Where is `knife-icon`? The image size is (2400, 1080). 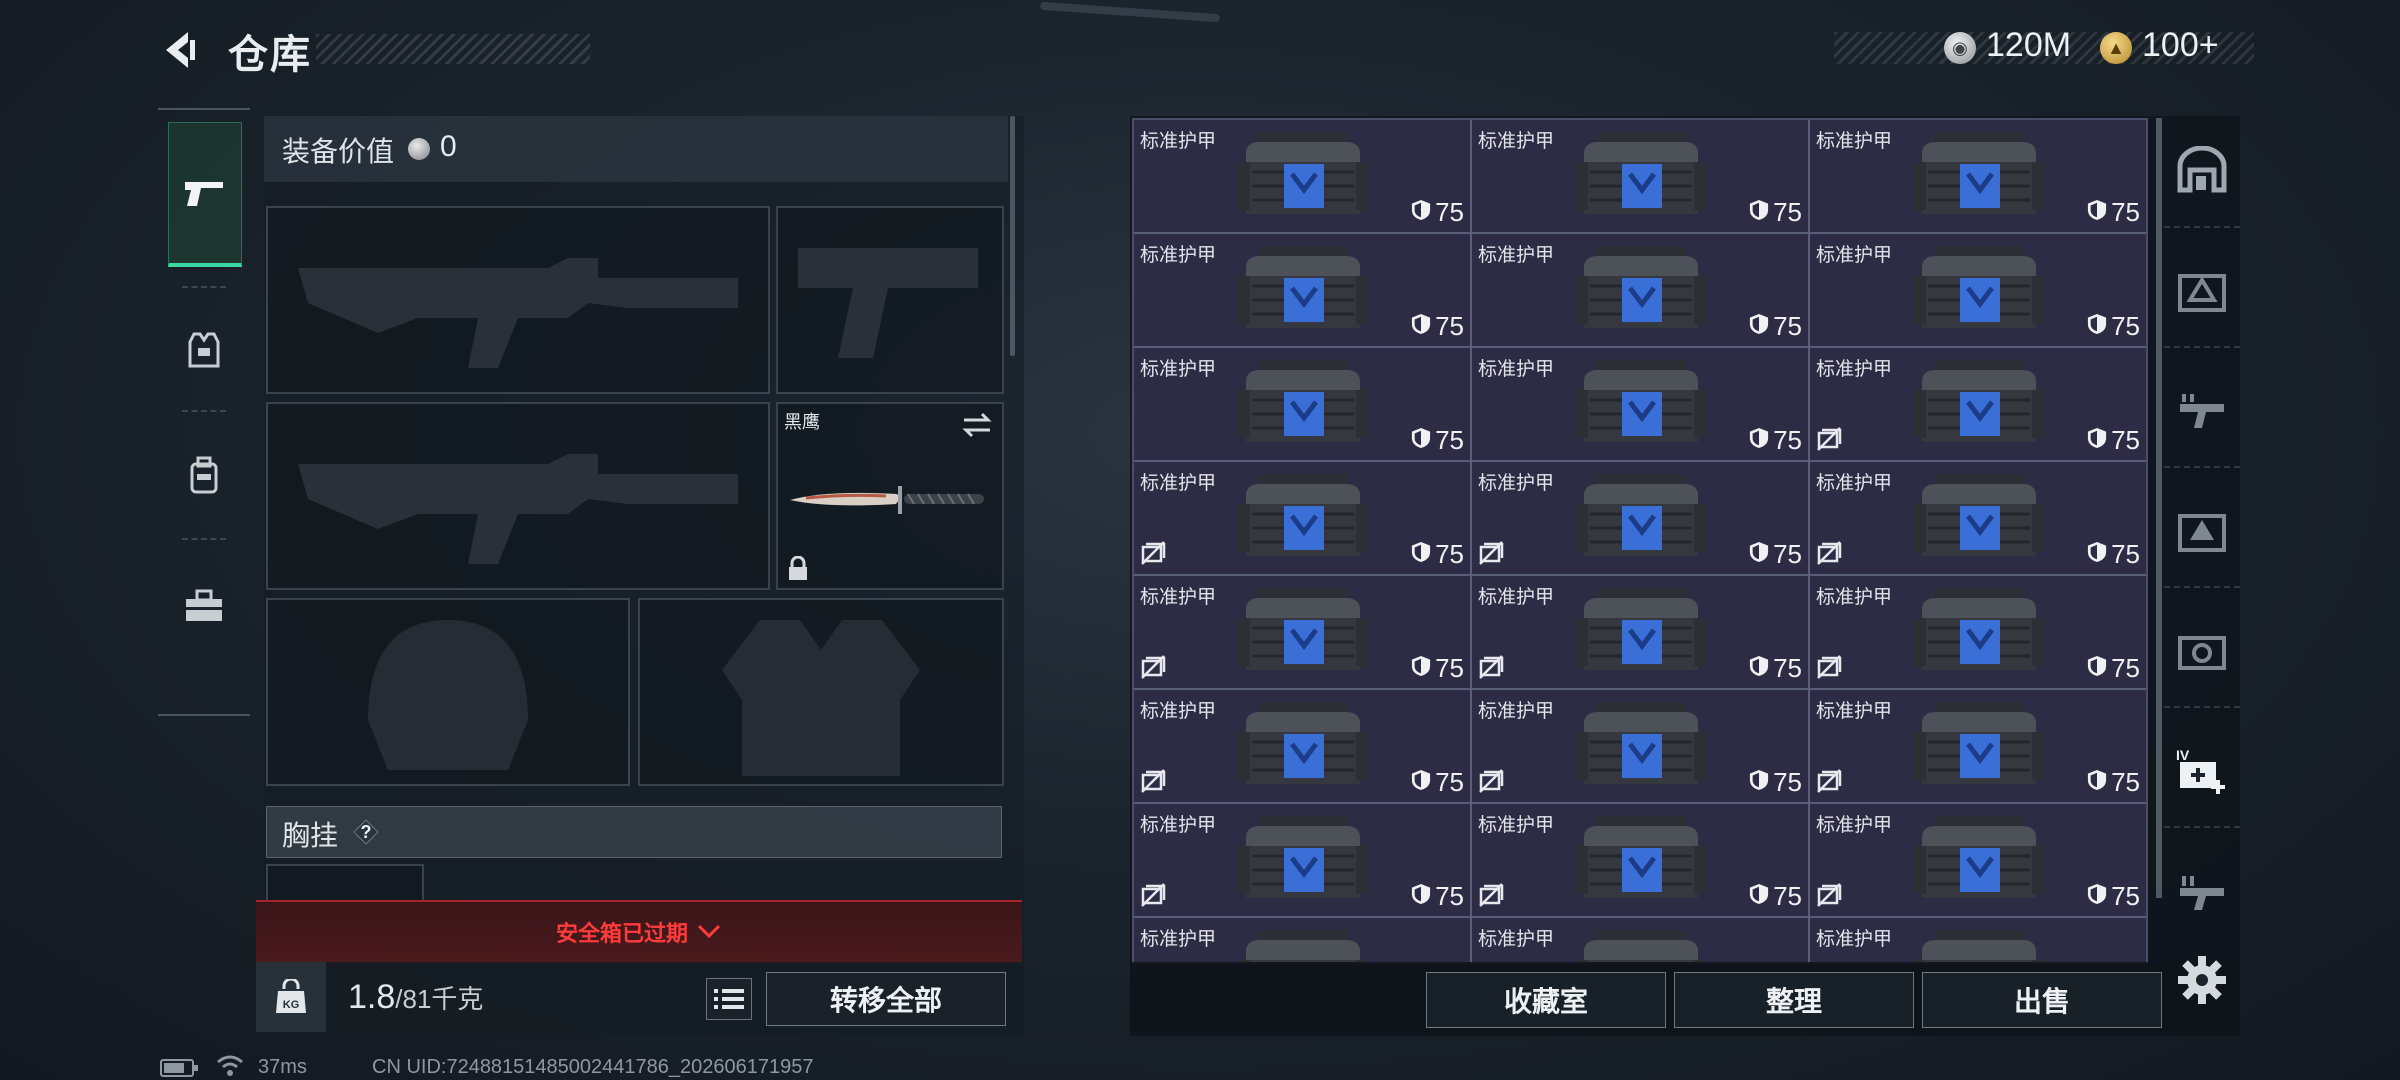
knife-icon is located at coordinates (887, 500).